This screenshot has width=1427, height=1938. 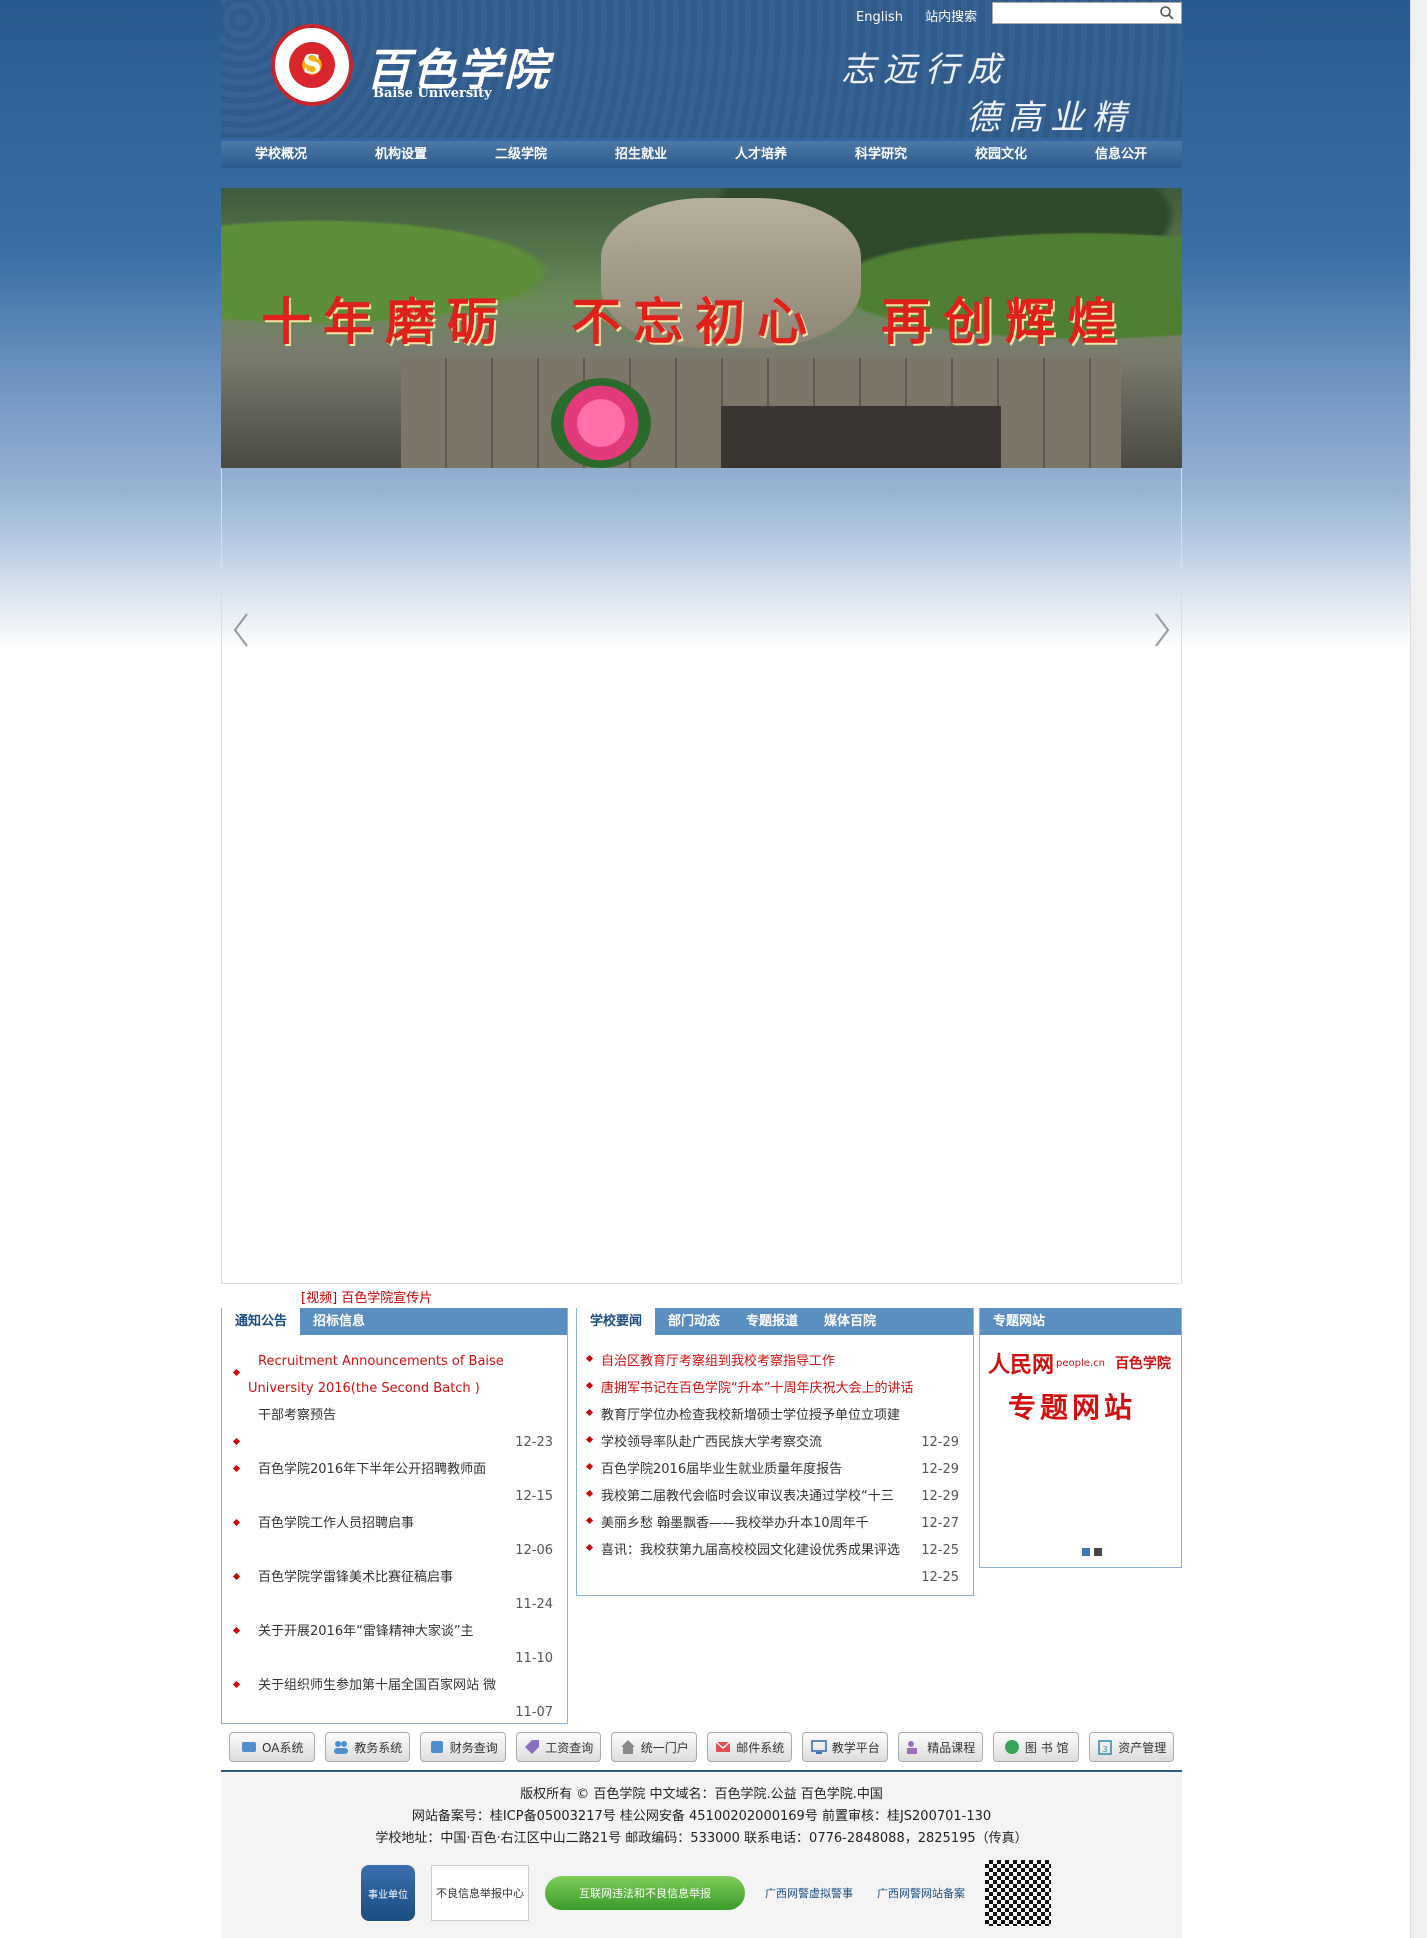 I want to click on list-item: 关于组织师生参加第十届全国百家网站 微 11-07, so click(x=394, y=1699).